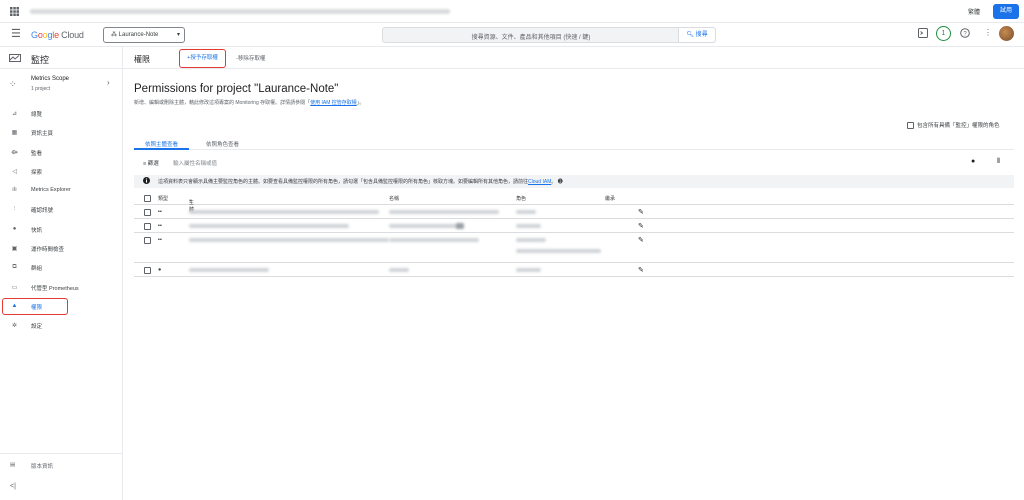  I want to click on sidebar-item-label: 設定, so click(37, 327).